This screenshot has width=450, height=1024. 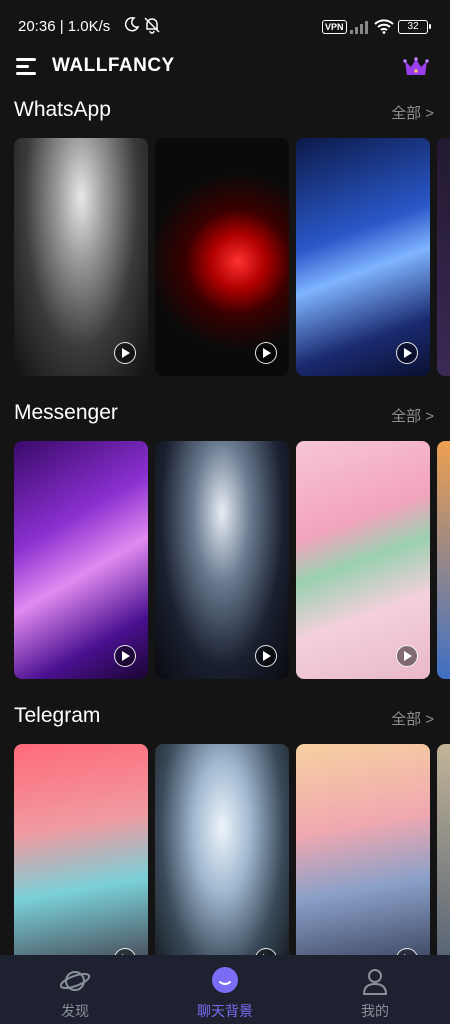 I want to click on crown-icon, so click(x=416, y=67).